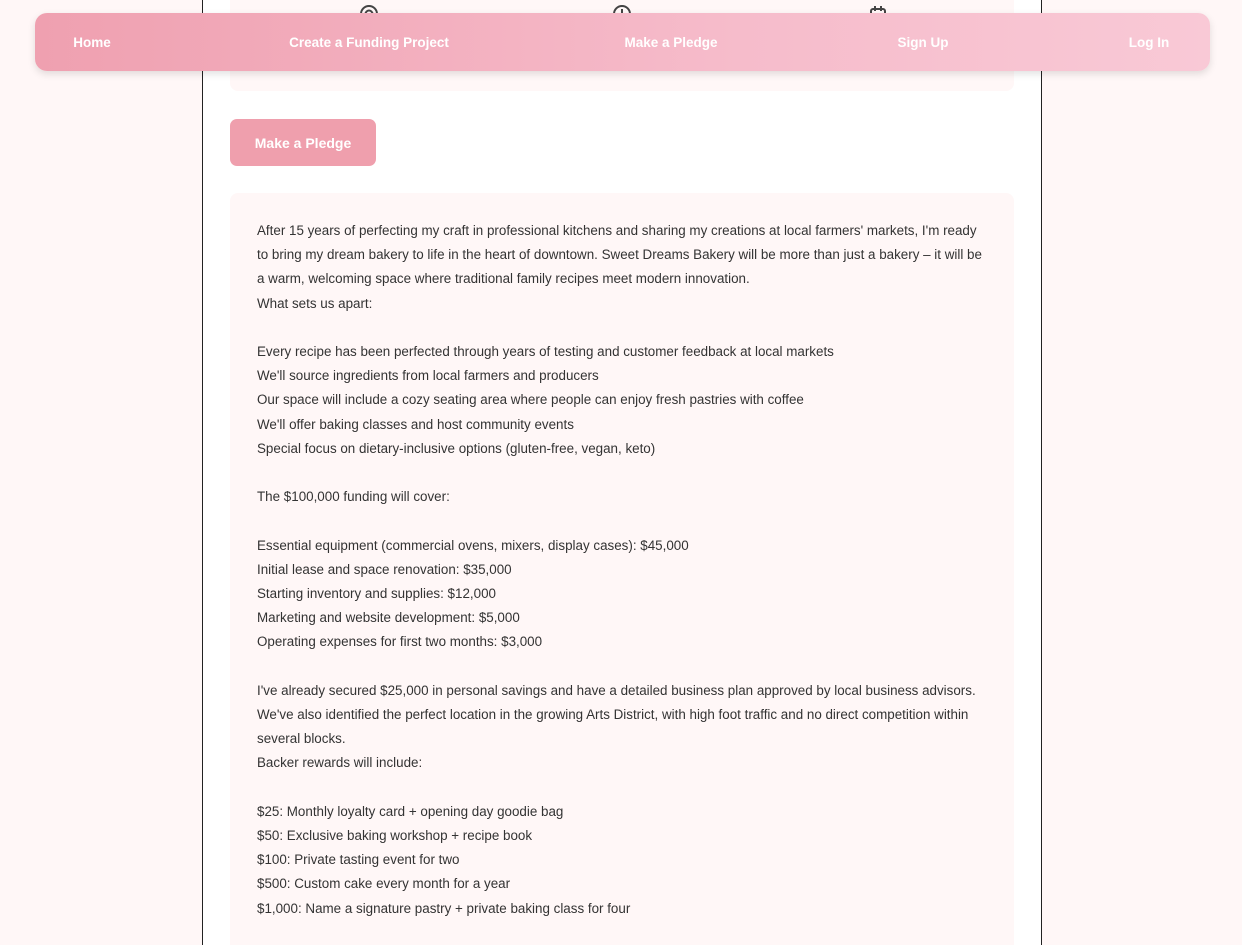 The image size is (1242, 945). What do you see at coordinates (303, 142) in the screenshot?
I see `make-pledge-button: Make a Pledge` at bounding box center [303, 142].